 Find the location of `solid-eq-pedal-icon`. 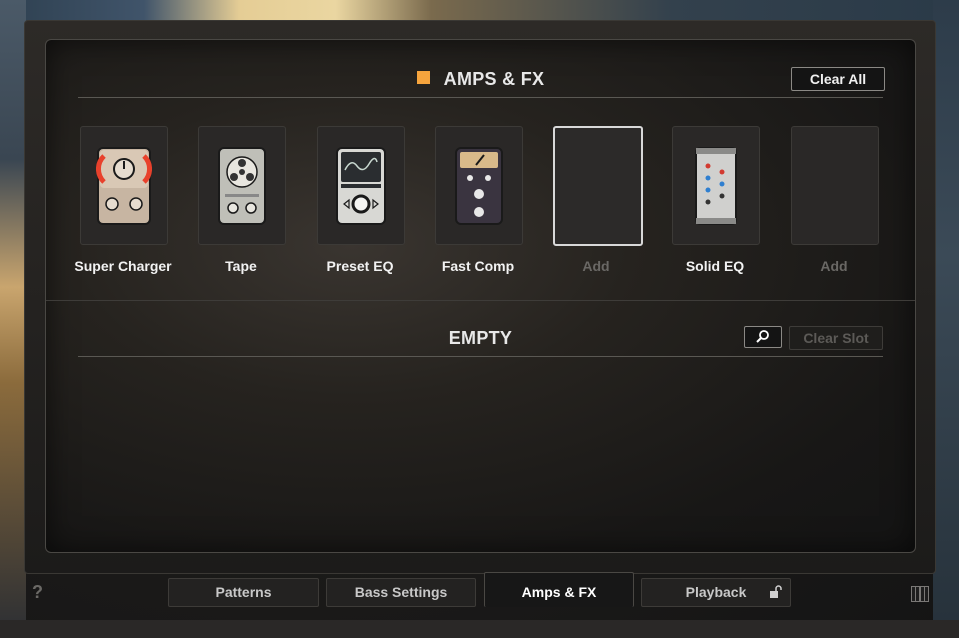

solid-eq-pedal-icon is located at coordinates (716, 185).